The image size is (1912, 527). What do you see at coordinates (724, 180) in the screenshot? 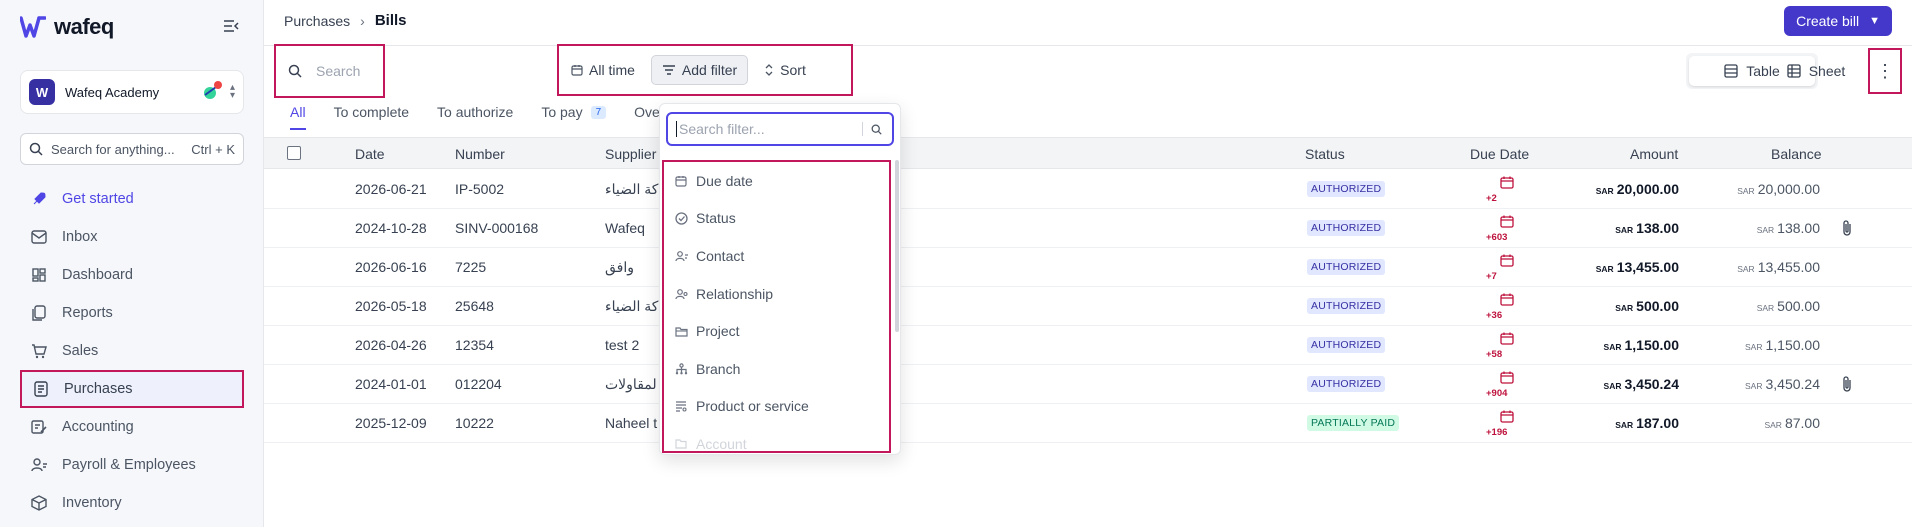
I see `filter-option-label: Due date` at bounding box center [724, 180].